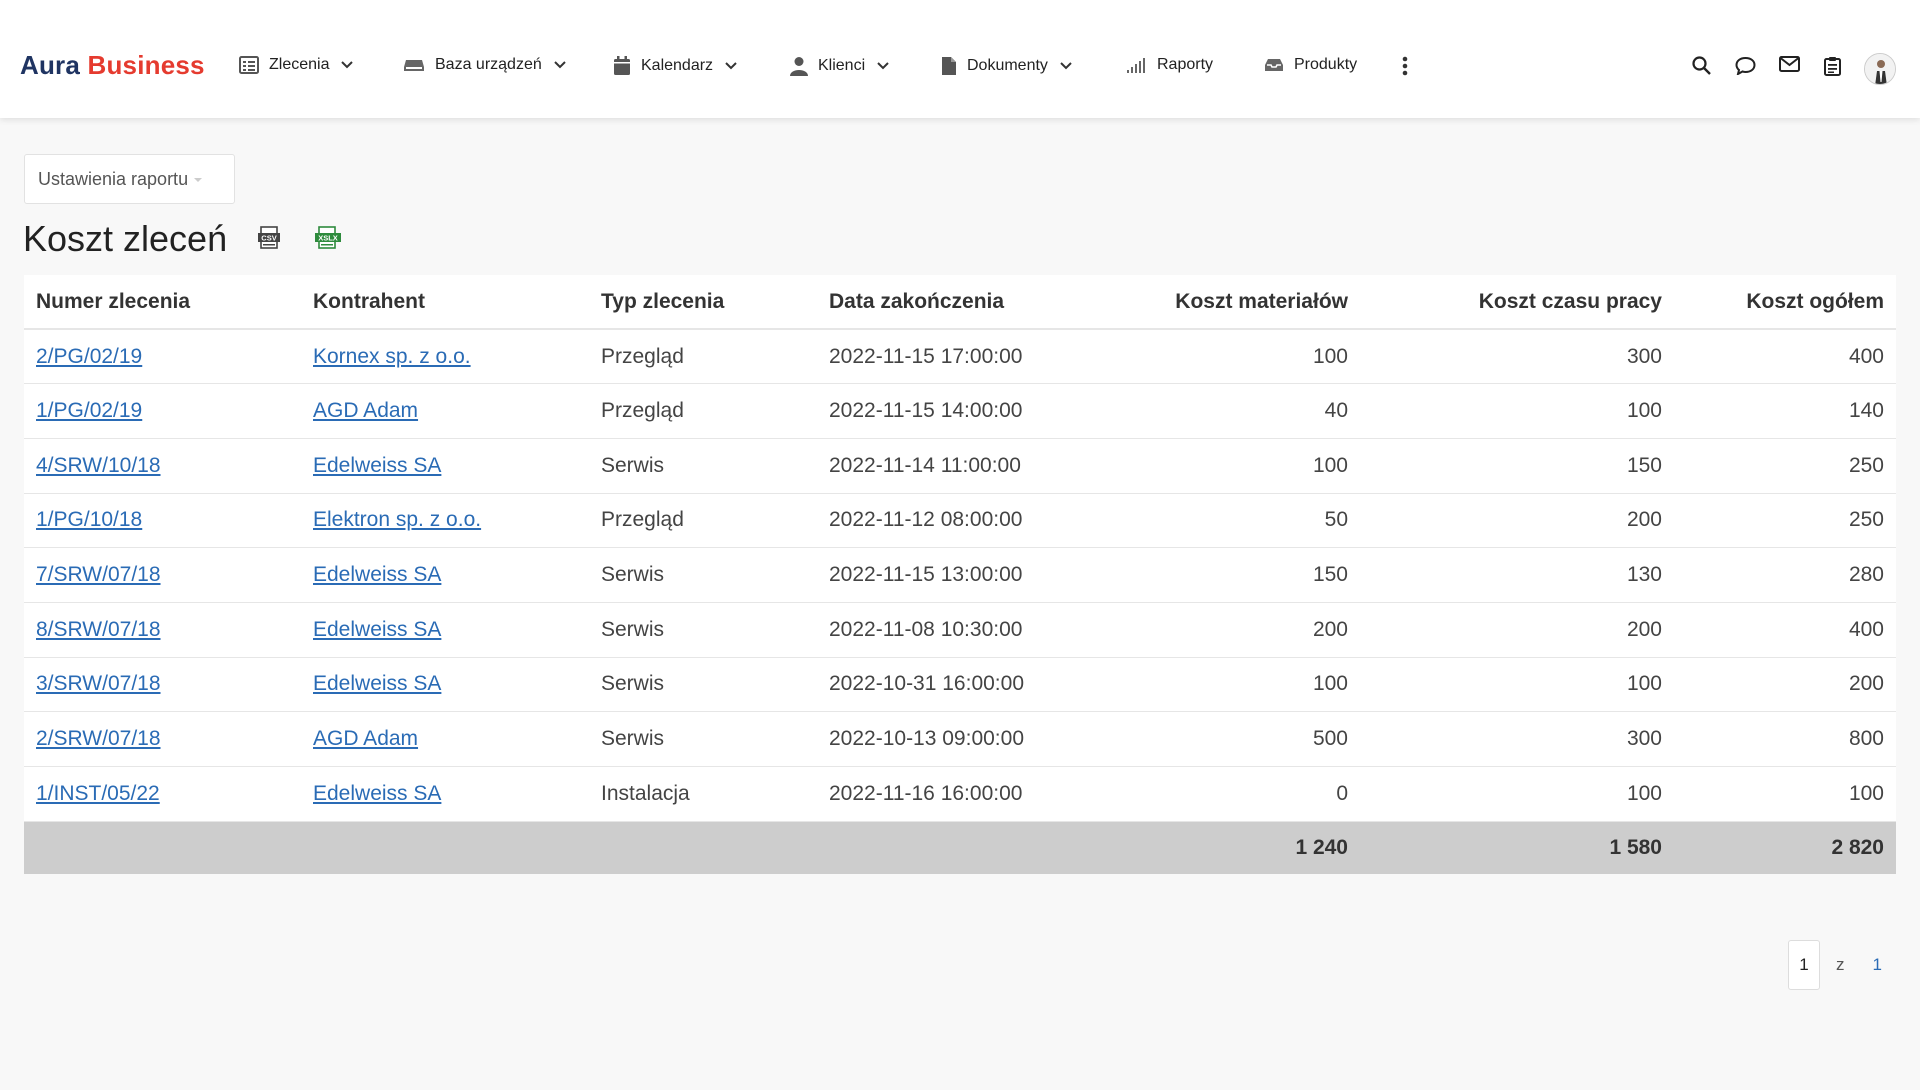 This screenshot has height=1090, width=1920. What do you see at coordinates (1231, 302) in the screenshot?
I see `column-header-material-cost: Koszt materiałów` at bounding box center [1231, 302].